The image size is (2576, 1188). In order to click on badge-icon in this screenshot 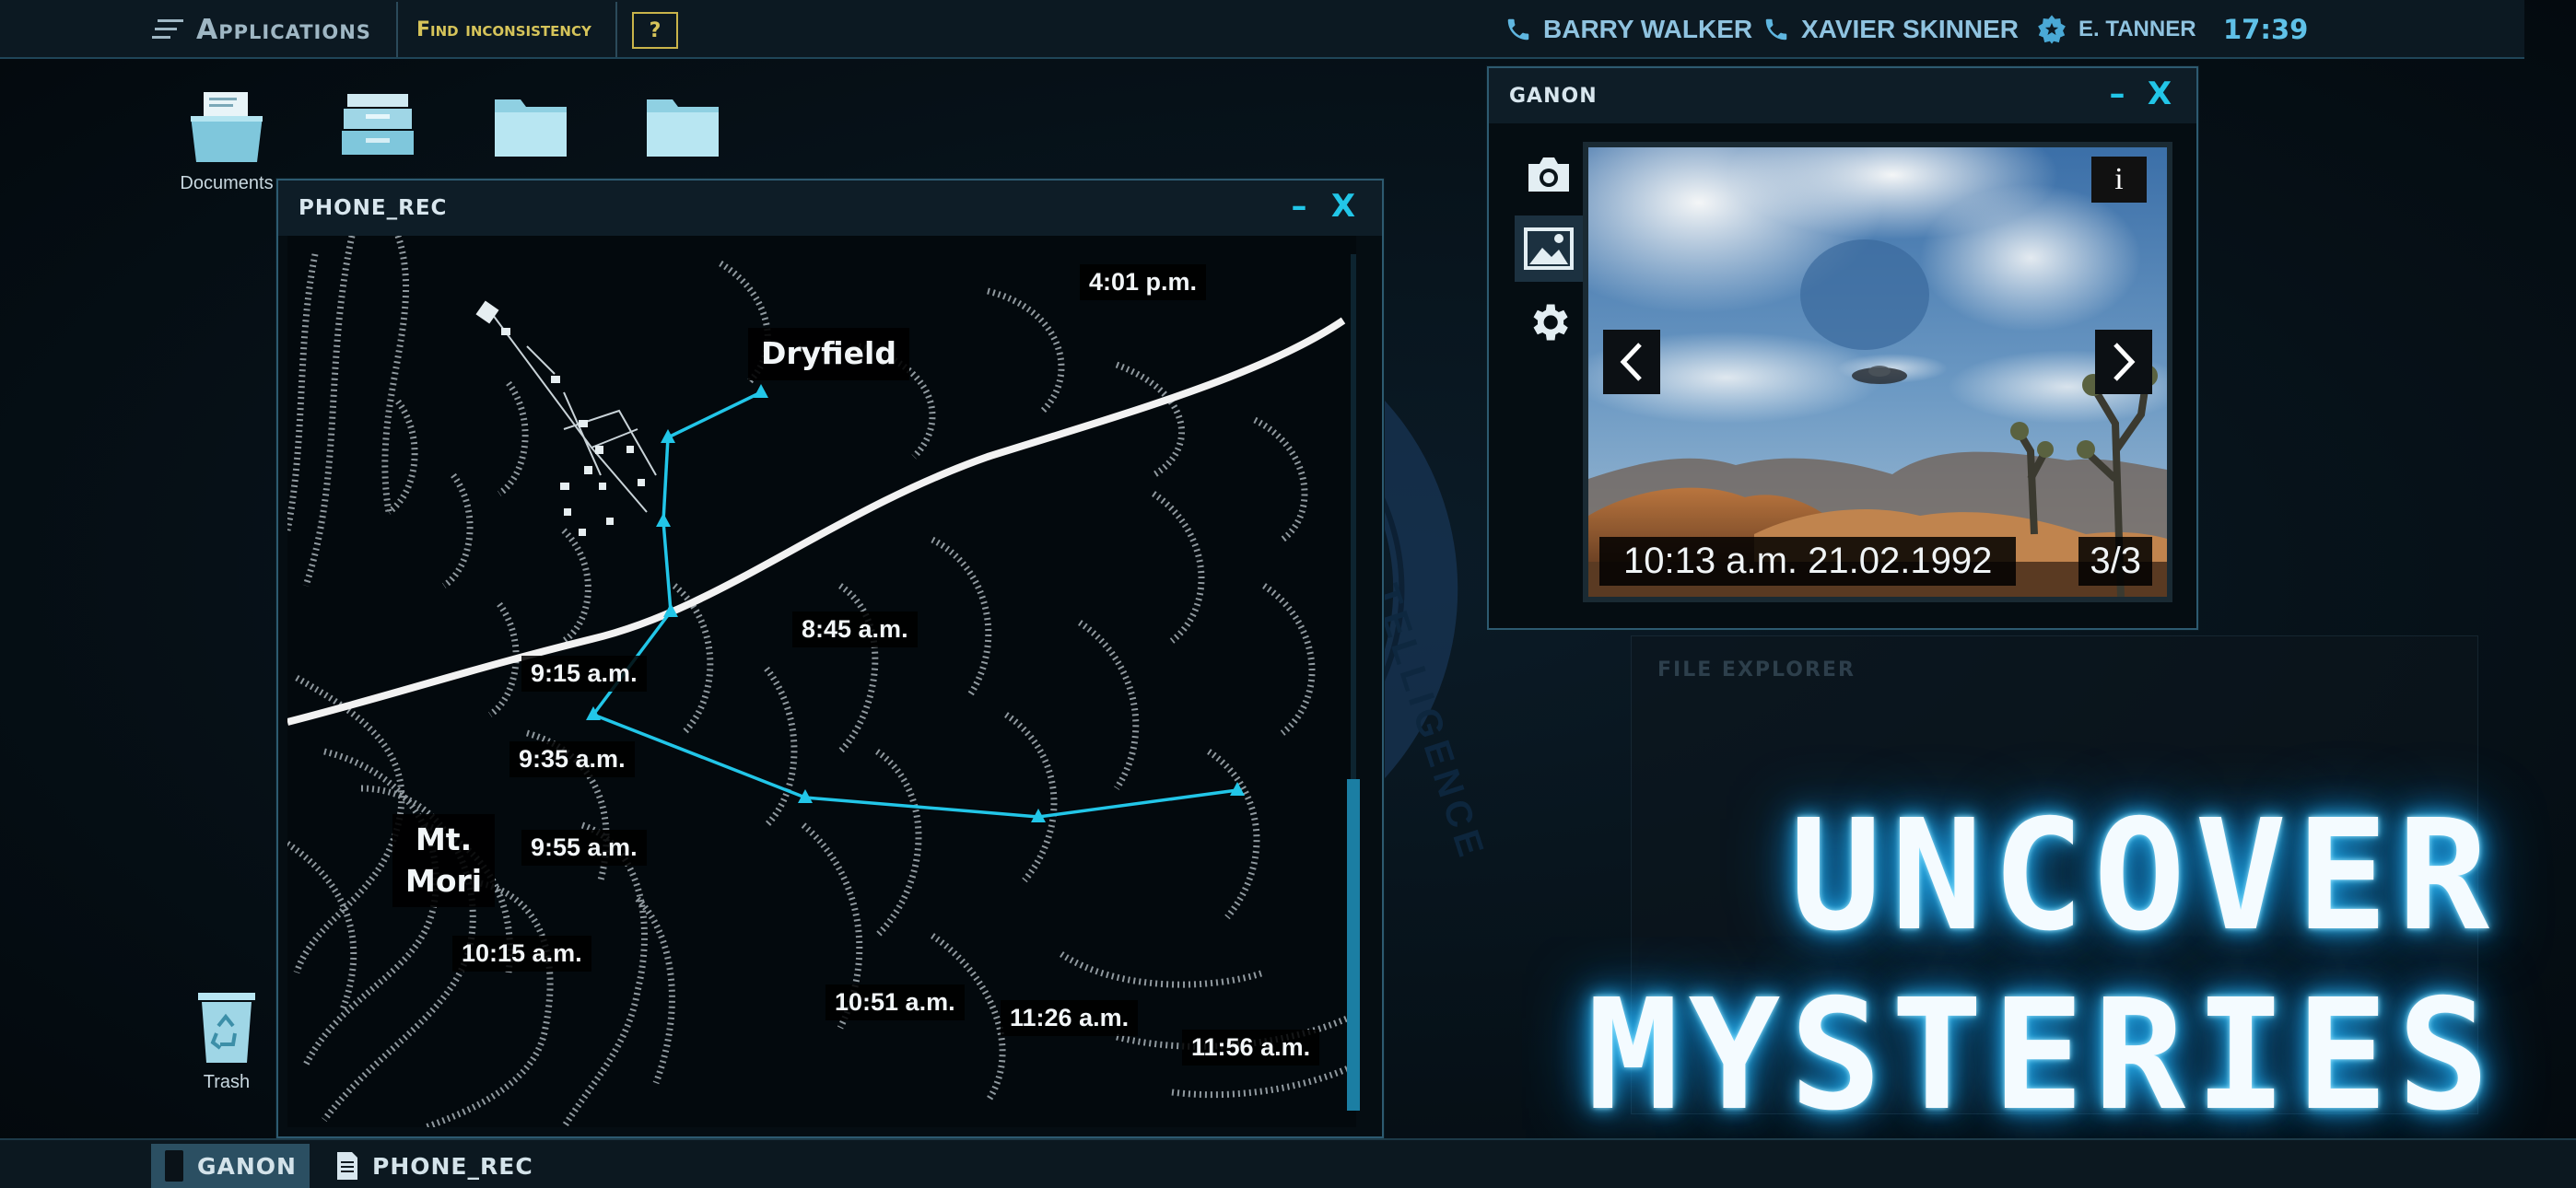, I will do `click(2052, 29)`.